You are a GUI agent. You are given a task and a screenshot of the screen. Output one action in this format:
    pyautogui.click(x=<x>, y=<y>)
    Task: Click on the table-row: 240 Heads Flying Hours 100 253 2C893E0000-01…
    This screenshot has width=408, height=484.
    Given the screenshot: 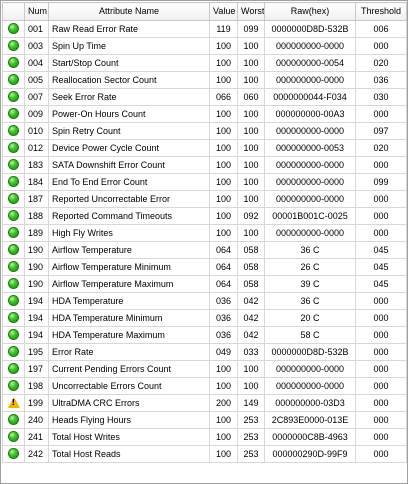 What is the action you would take?
    pyautogui.click(x=204, y=420)
    